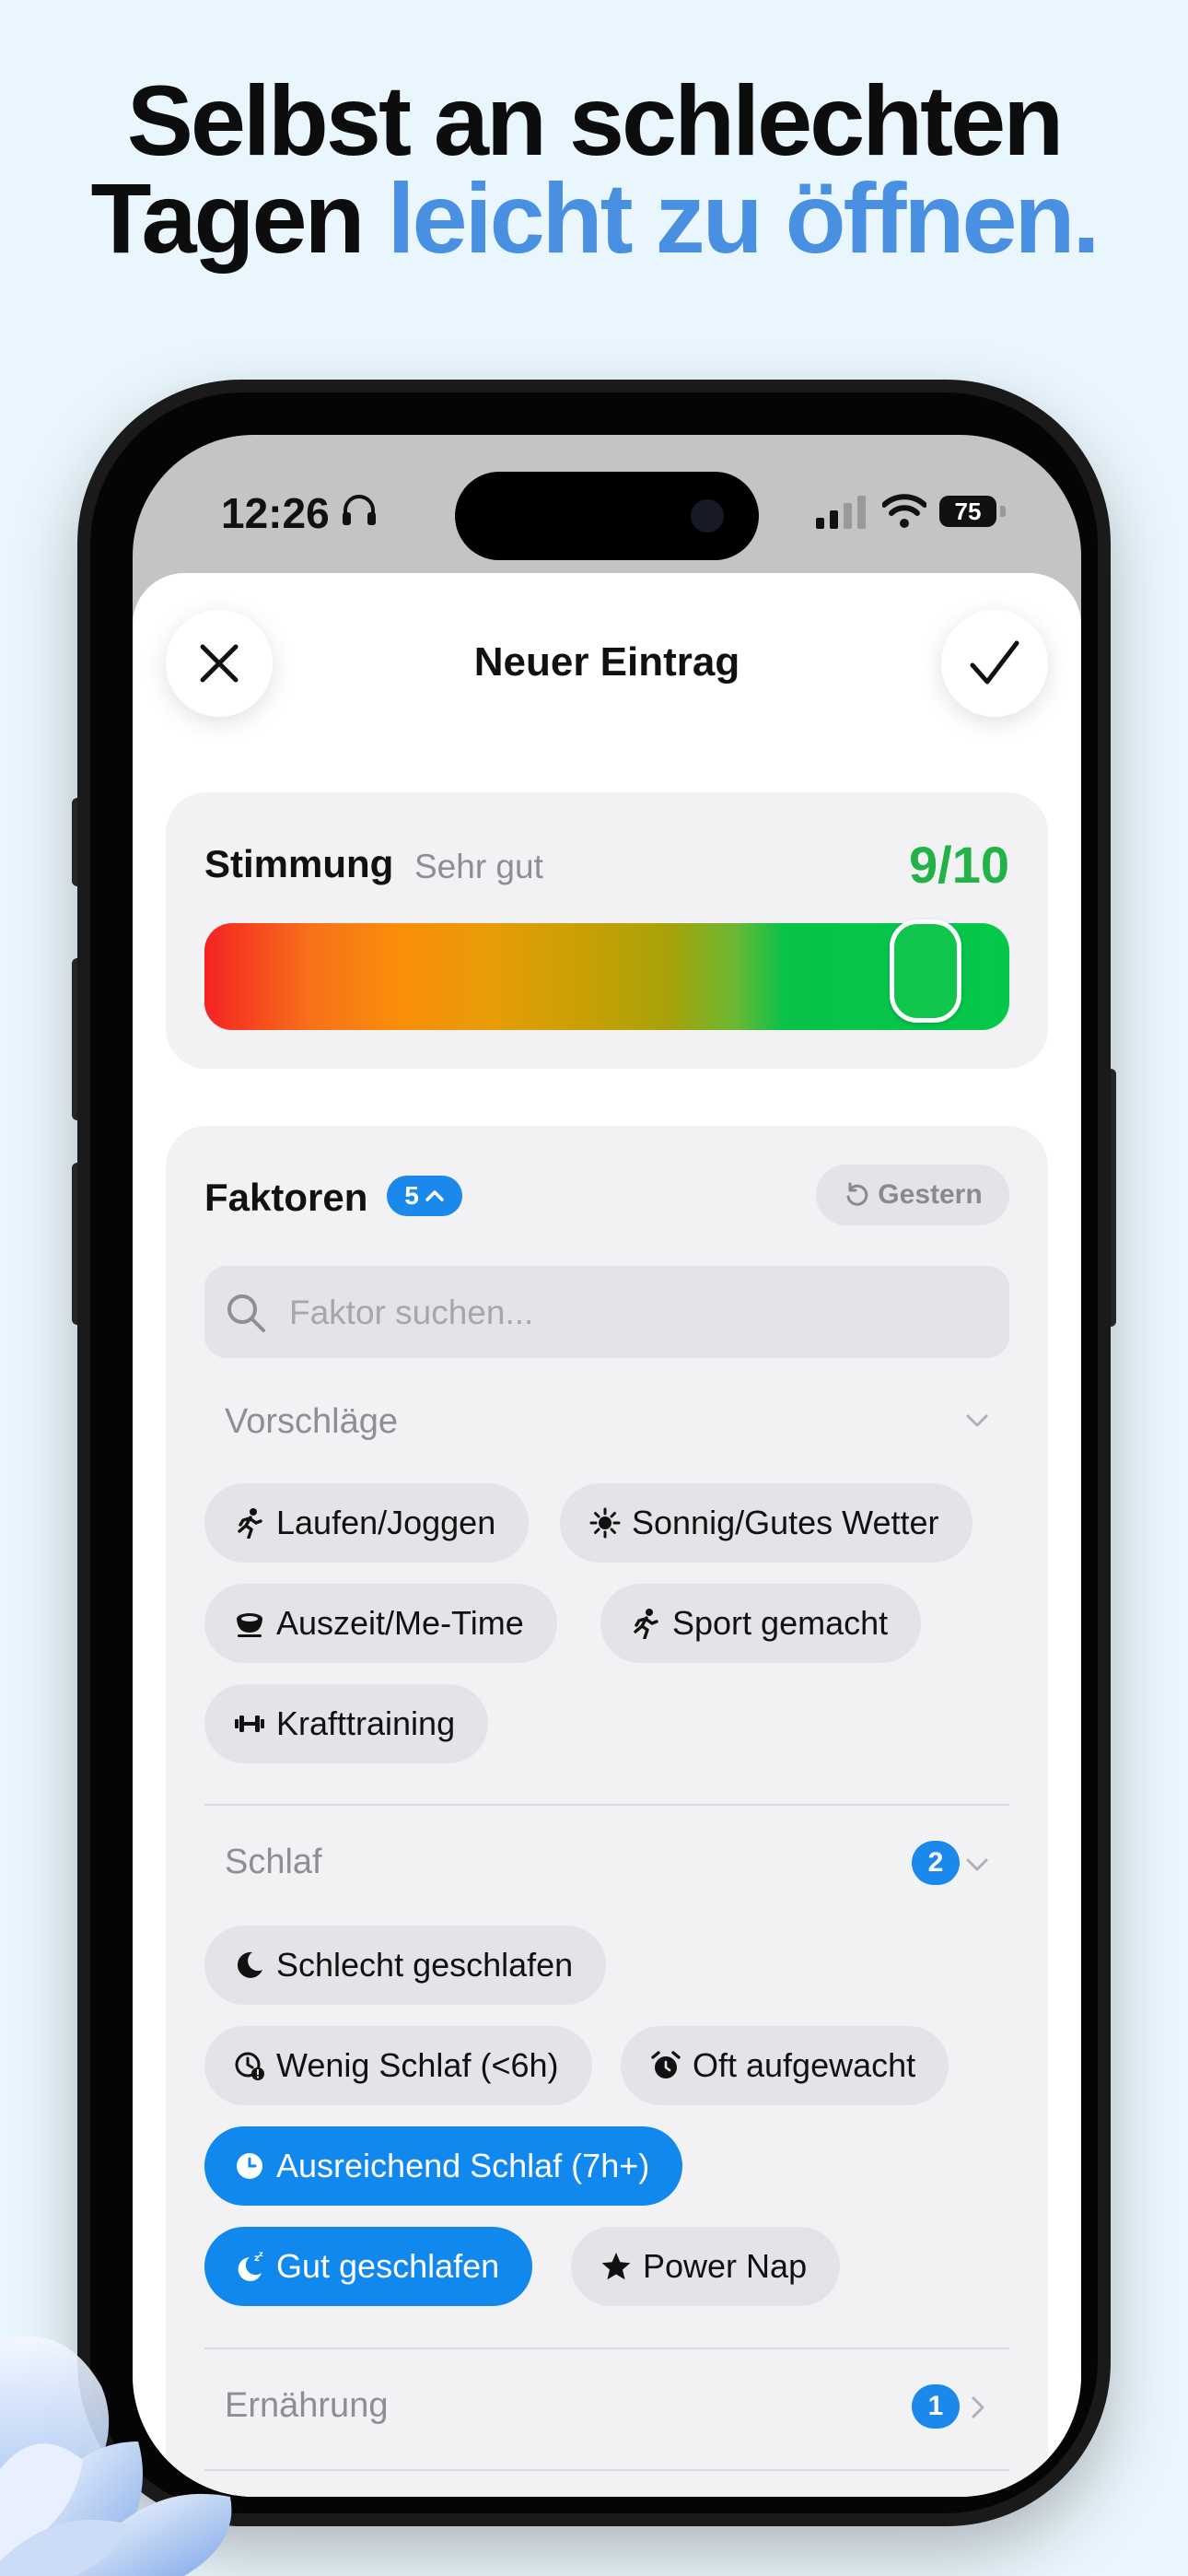 Image resolution: width=1188 pixels, height=2576 pixels. I want to click on factors-title: Faktoren, so click(286, 1197).